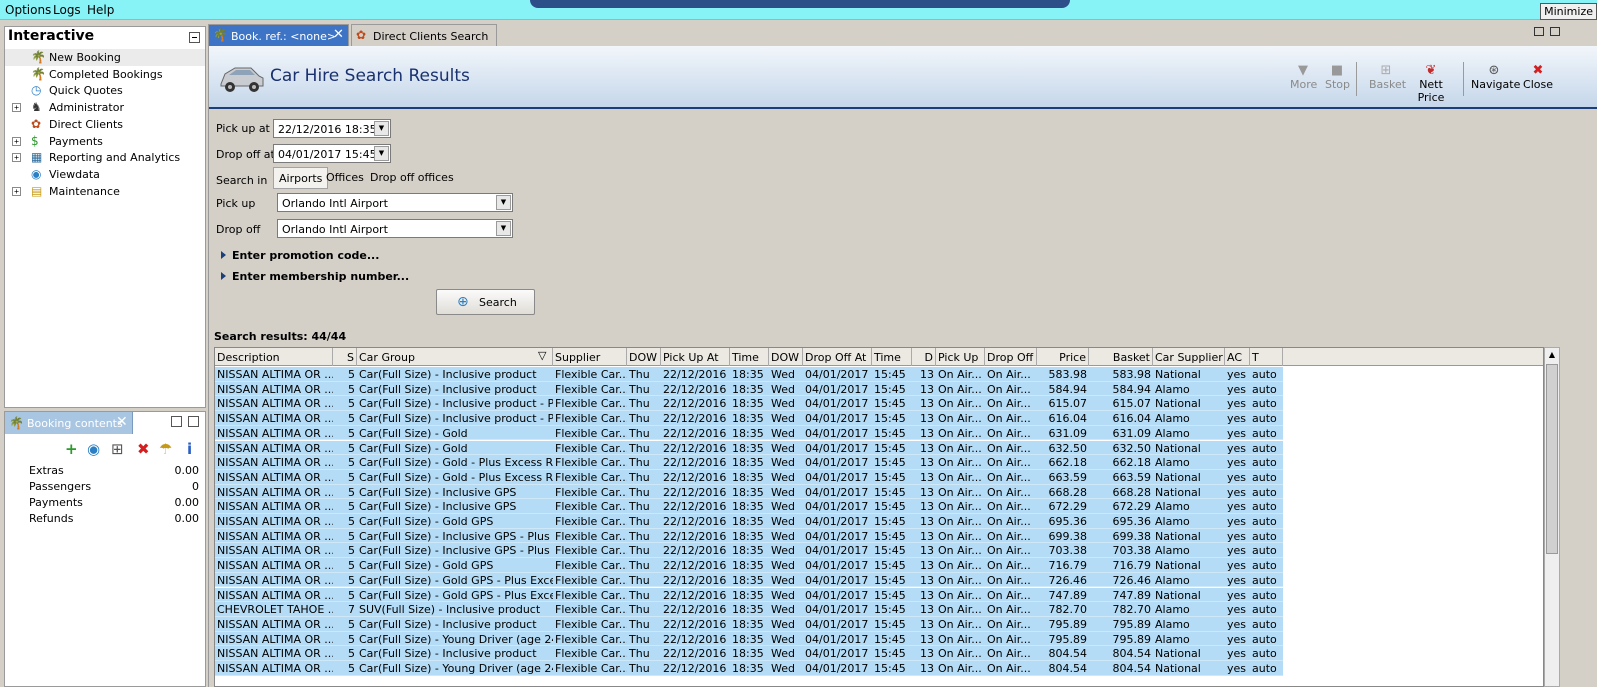 This screenshot has width=1597, height=687. I want to click on column-header: Description, so click(274, 357).